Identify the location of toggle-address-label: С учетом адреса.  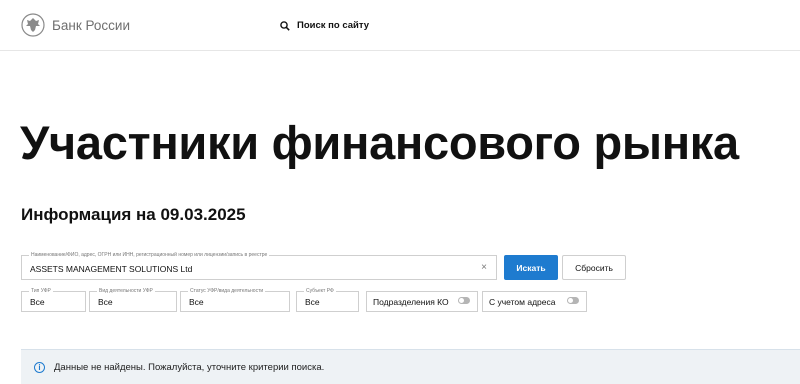
(522, 301).